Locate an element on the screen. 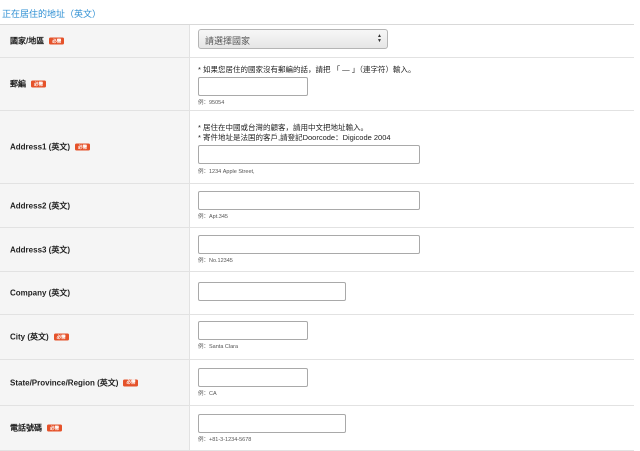  field-label: Address3 (英文) is located at coordinates (40, 249).